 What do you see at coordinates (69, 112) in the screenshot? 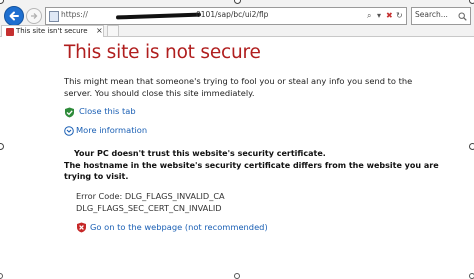
I see `green-shield-check-icon` at bounding box center [69, 112].